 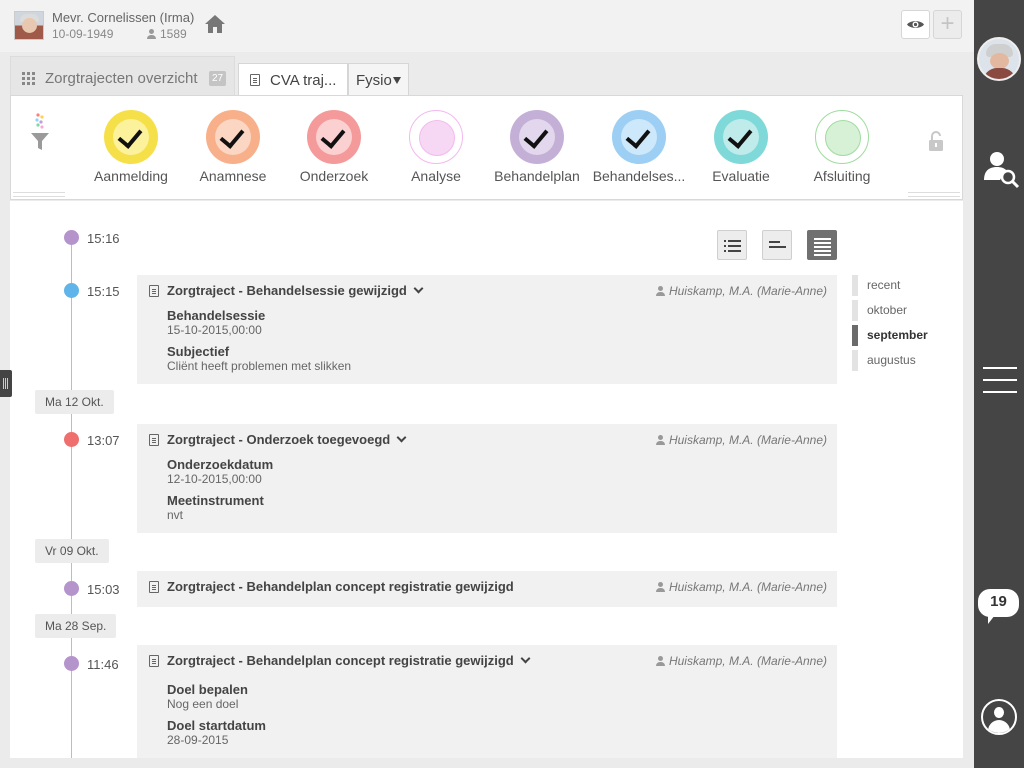 What do you see at coordinates (103, 664) in the screenshot?
I see `timeline-time: 11:46` at bounding box center [103, 664].